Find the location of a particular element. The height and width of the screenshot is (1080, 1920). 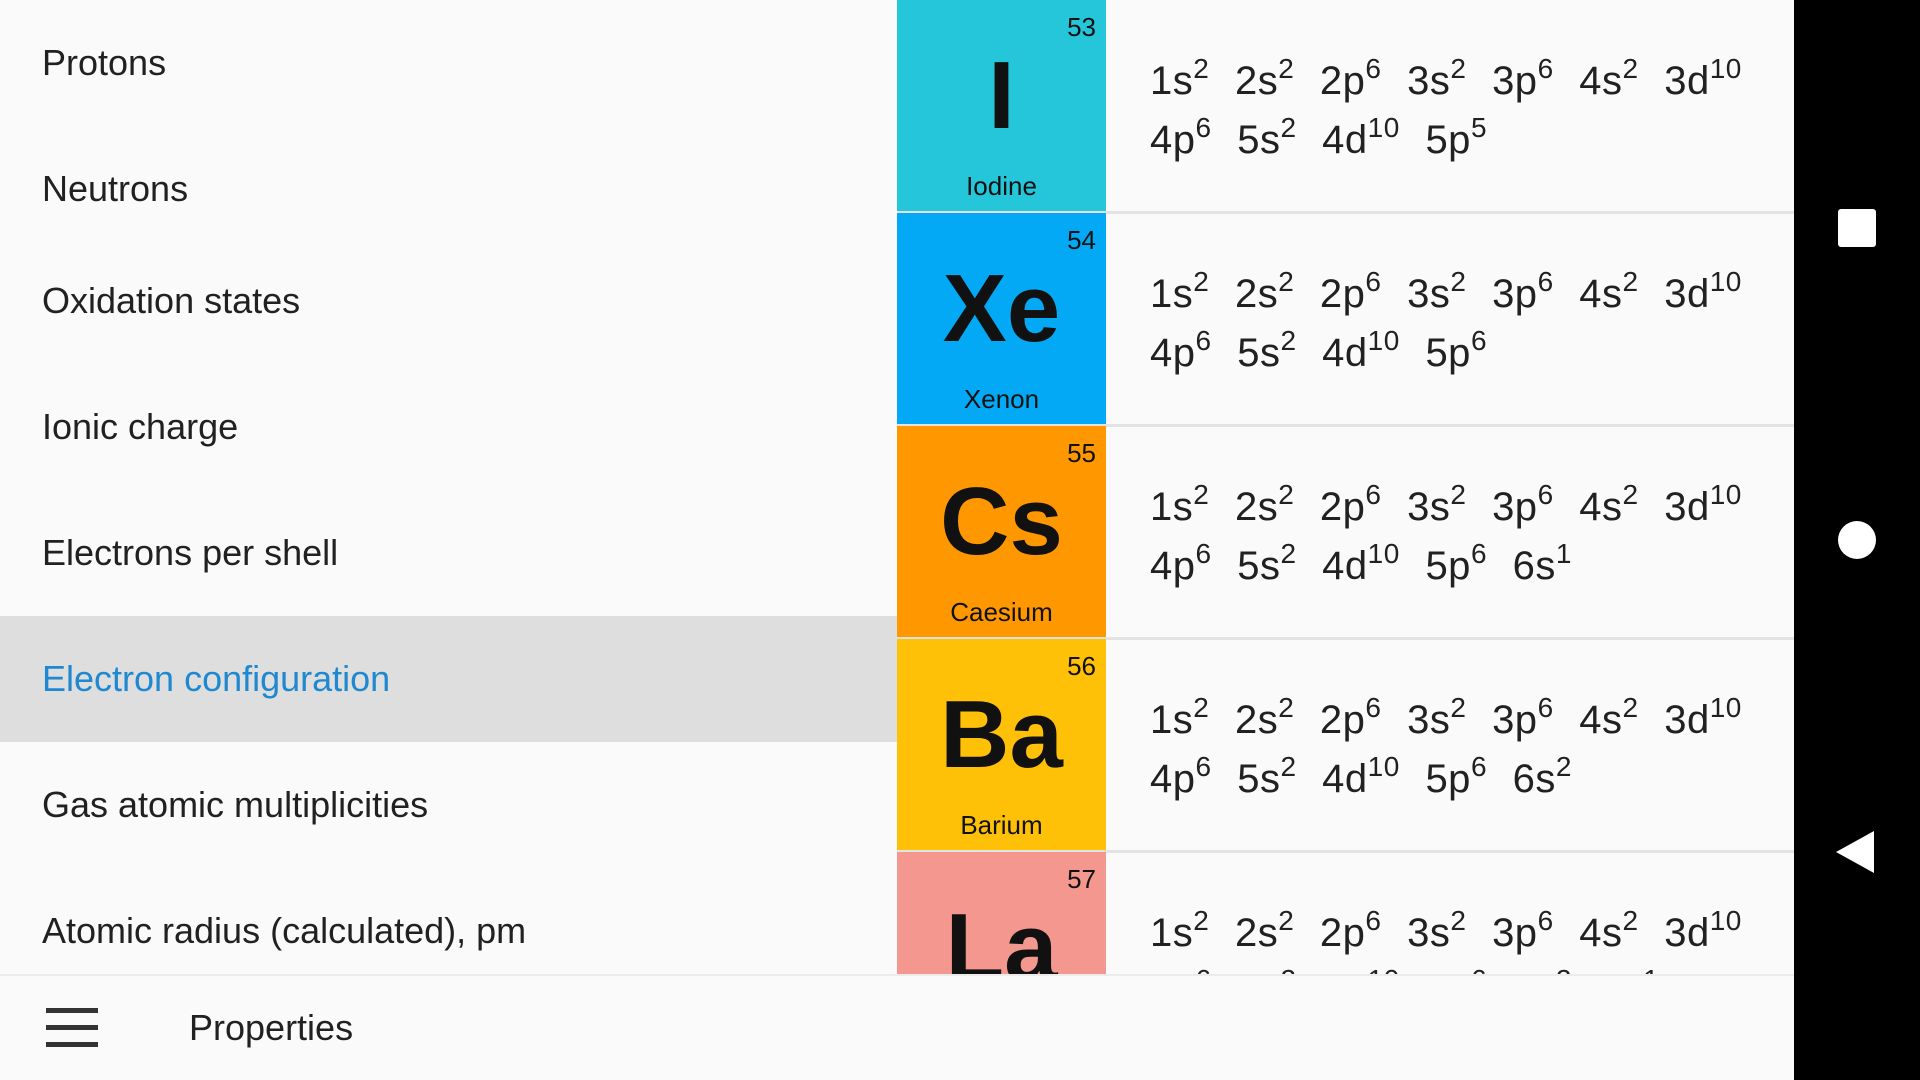

property-item-atomic-radius-calculated-pm: Atomic radius (calculated), pm is located at coordinates (448, 921).